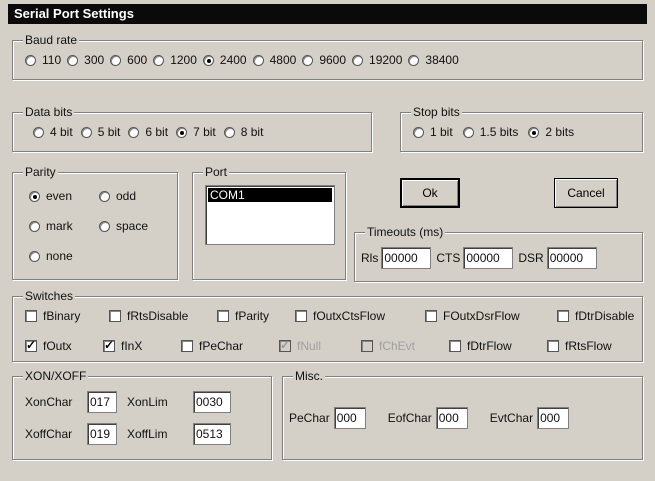  What do you see at coordinates (102, 434) in the screenshot?
I see `xoffchar-field: 019` at bounding box center [102, 434].